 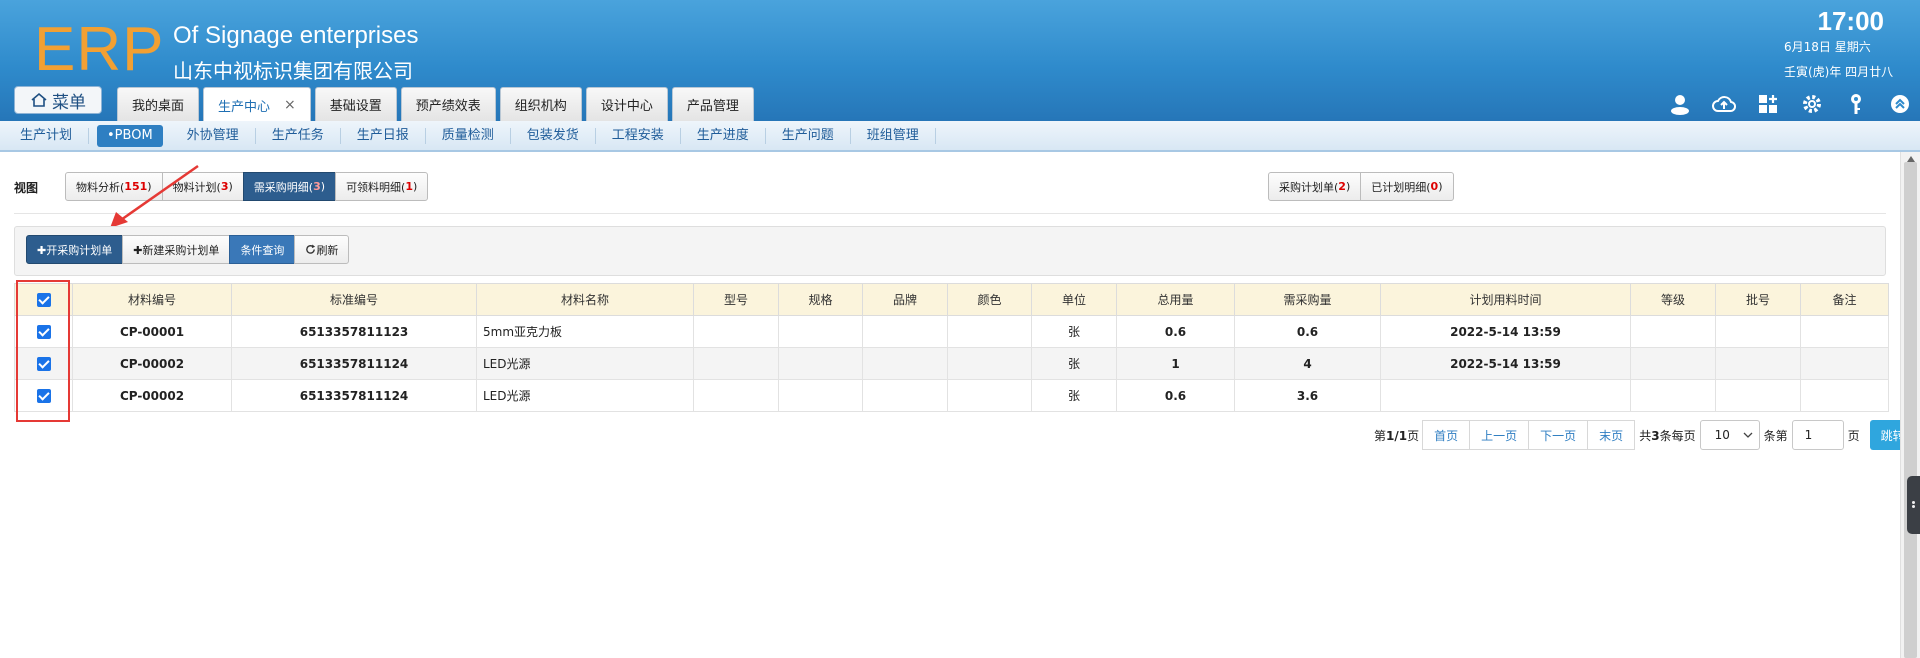 What do you see at coordinates (638, 135) in the screenshot?
I see `subnav-installation: 工程安装` at bounding box center [638, 135].